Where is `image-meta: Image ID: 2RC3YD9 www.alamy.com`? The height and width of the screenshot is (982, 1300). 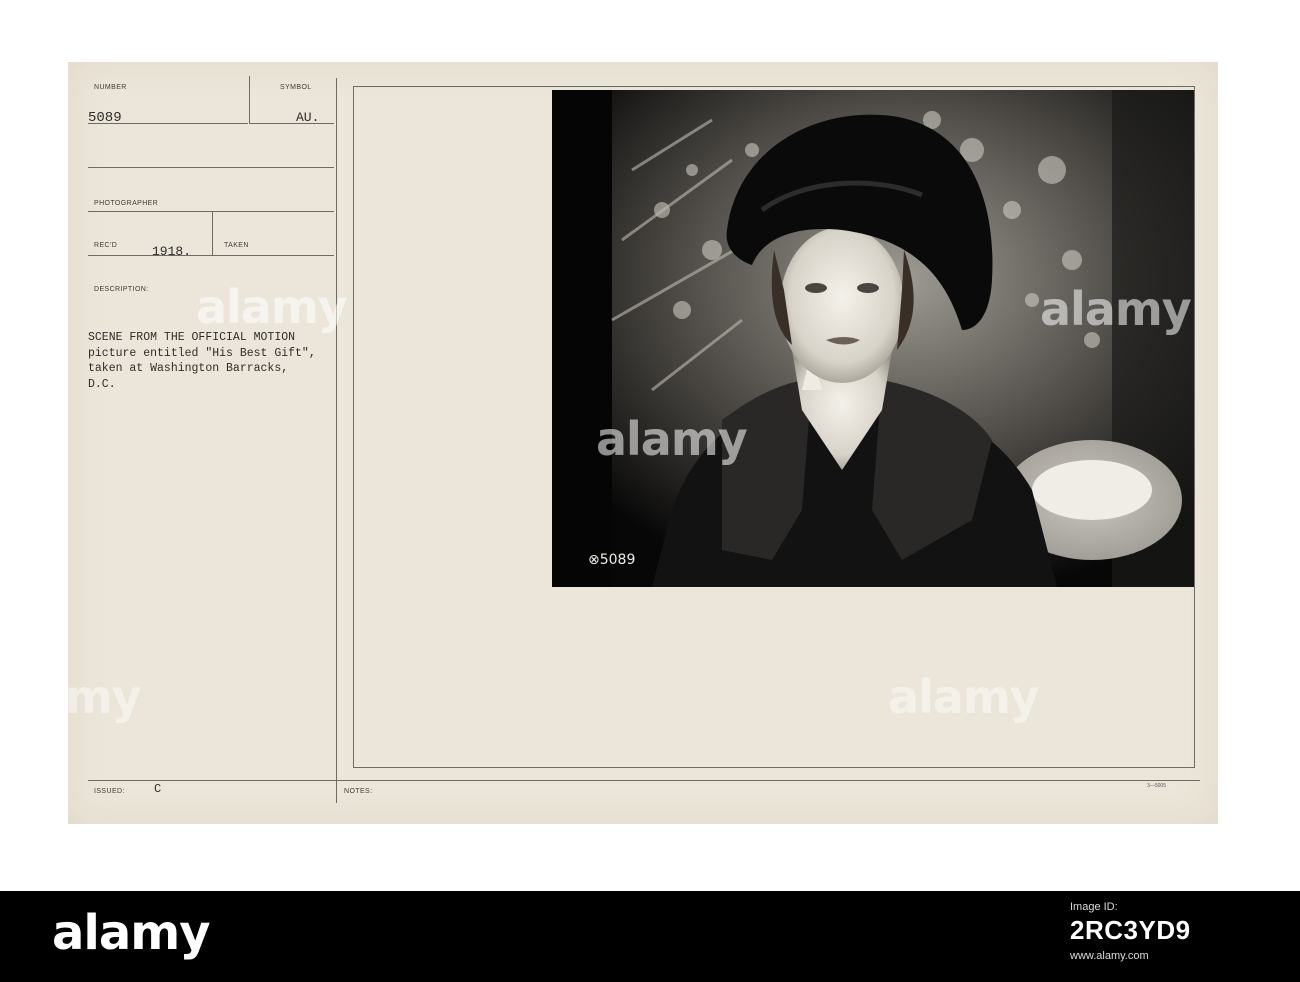
image-meta: Image ID: 2RC3YD9 www.alamy.com is located at coordinates (1160, 931).